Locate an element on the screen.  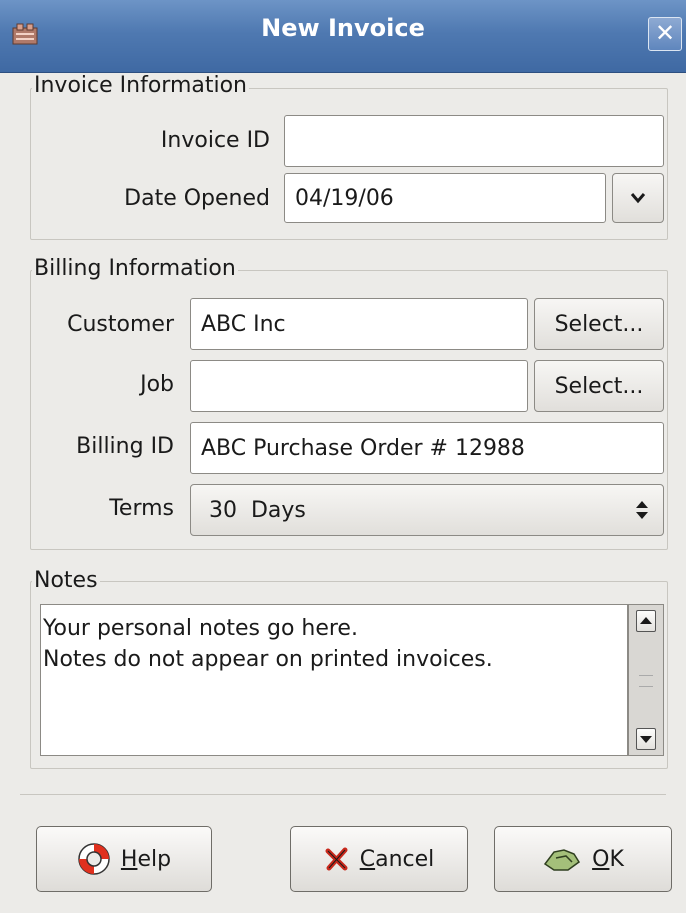
date-picker-button is located at coordinates (638, 198).